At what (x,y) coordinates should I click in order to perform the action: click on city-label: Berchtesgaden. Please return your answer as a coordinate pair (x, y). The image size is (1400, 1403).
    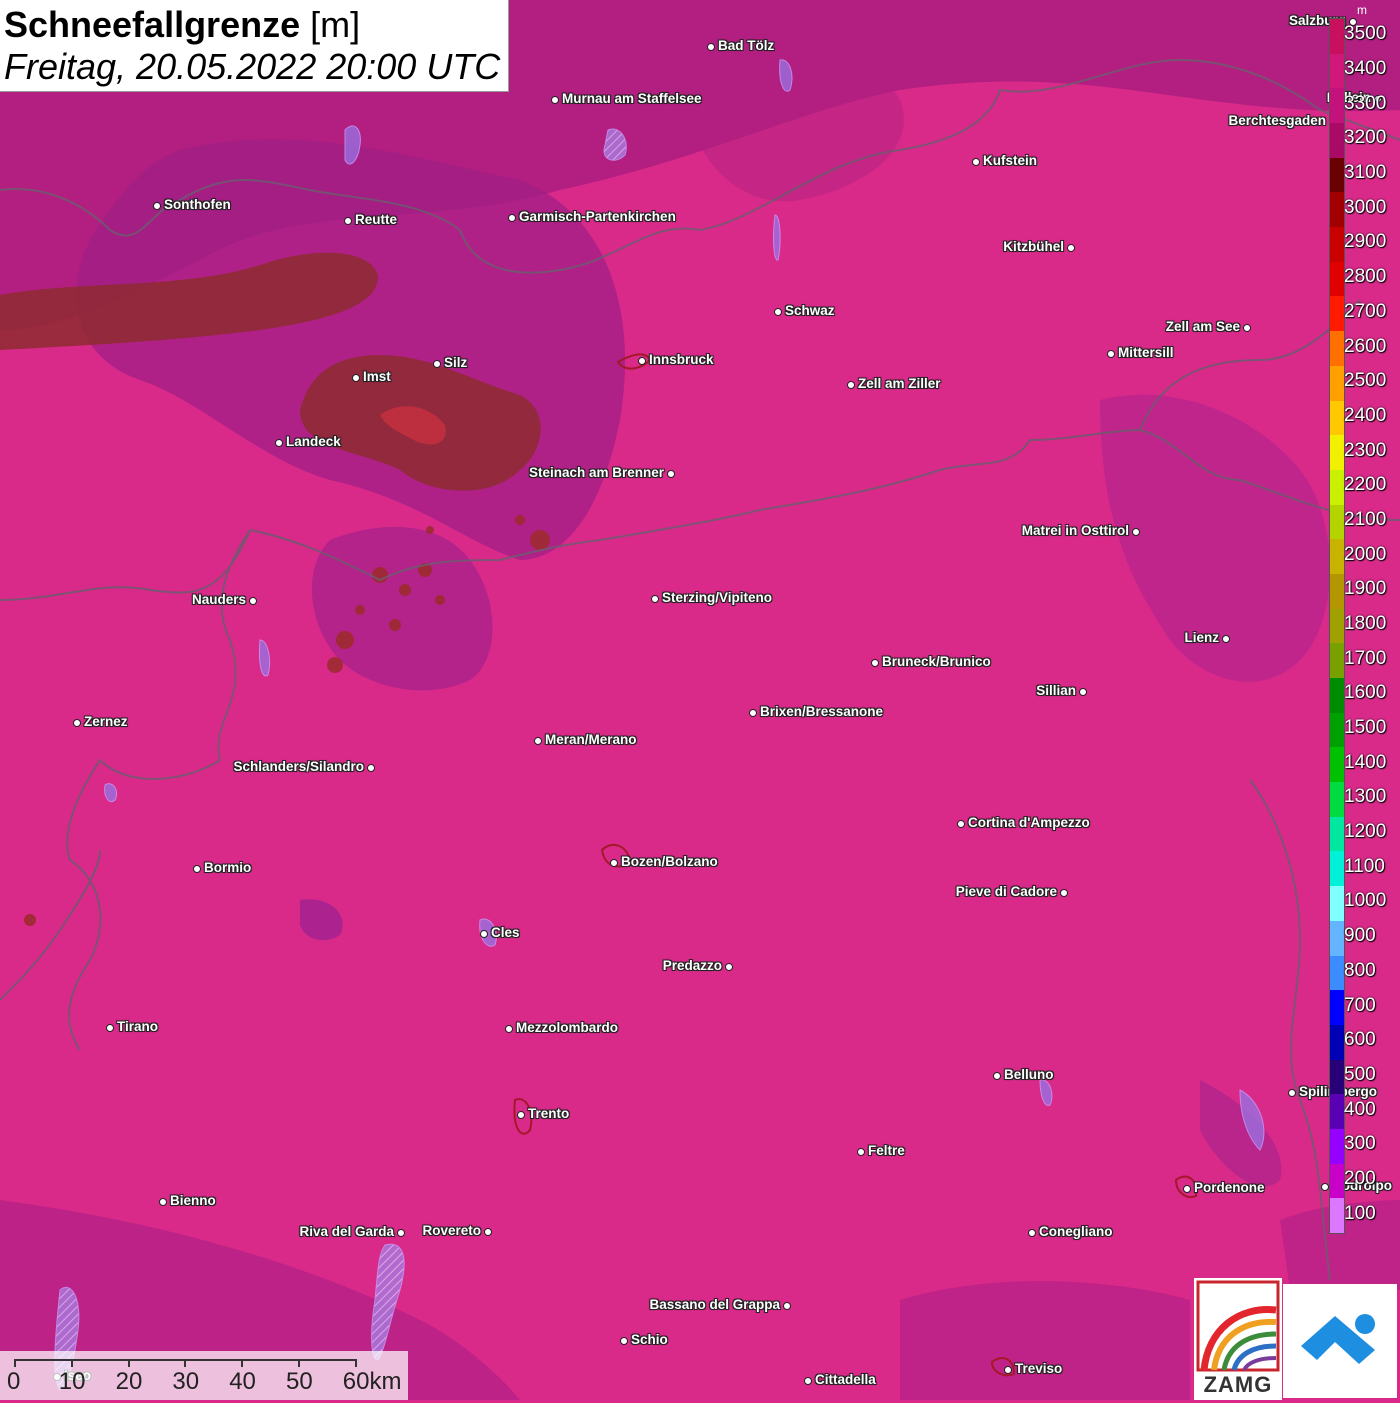
    Looking at the image, I should click on (1277, 120).